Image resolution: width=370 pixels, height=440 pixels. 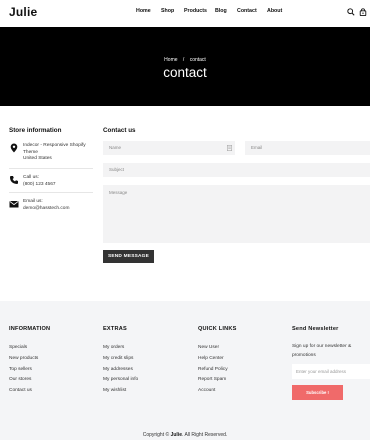 What do you see at coordinates (247, 11) in the screenshot?
I see `nav-contact: Contact` at bounding box center [247, 11].